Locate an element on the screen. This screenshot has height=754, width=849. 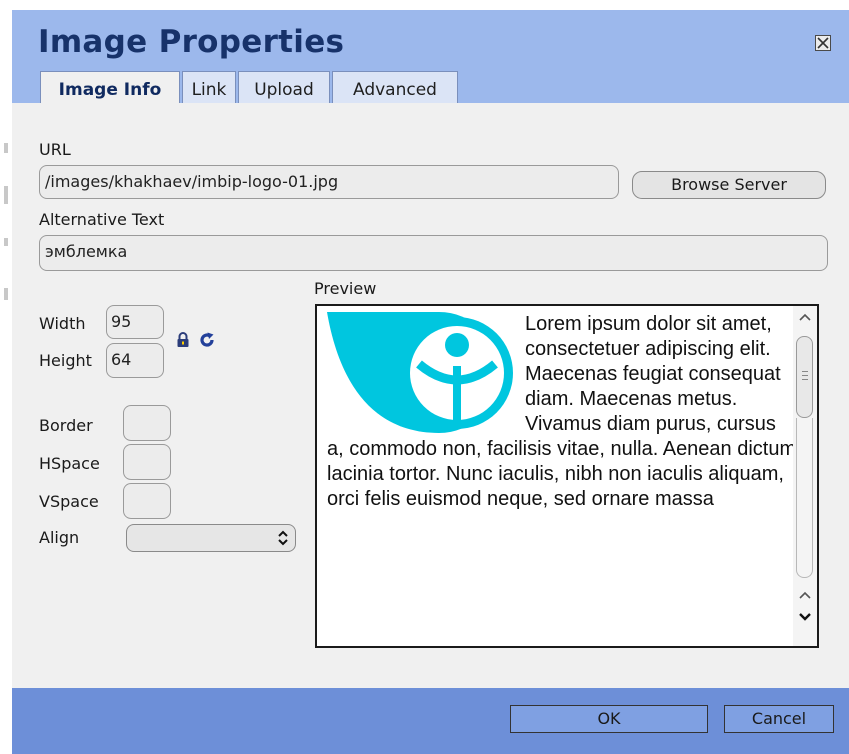
align-label: Align is located at coordinates (59, 537).